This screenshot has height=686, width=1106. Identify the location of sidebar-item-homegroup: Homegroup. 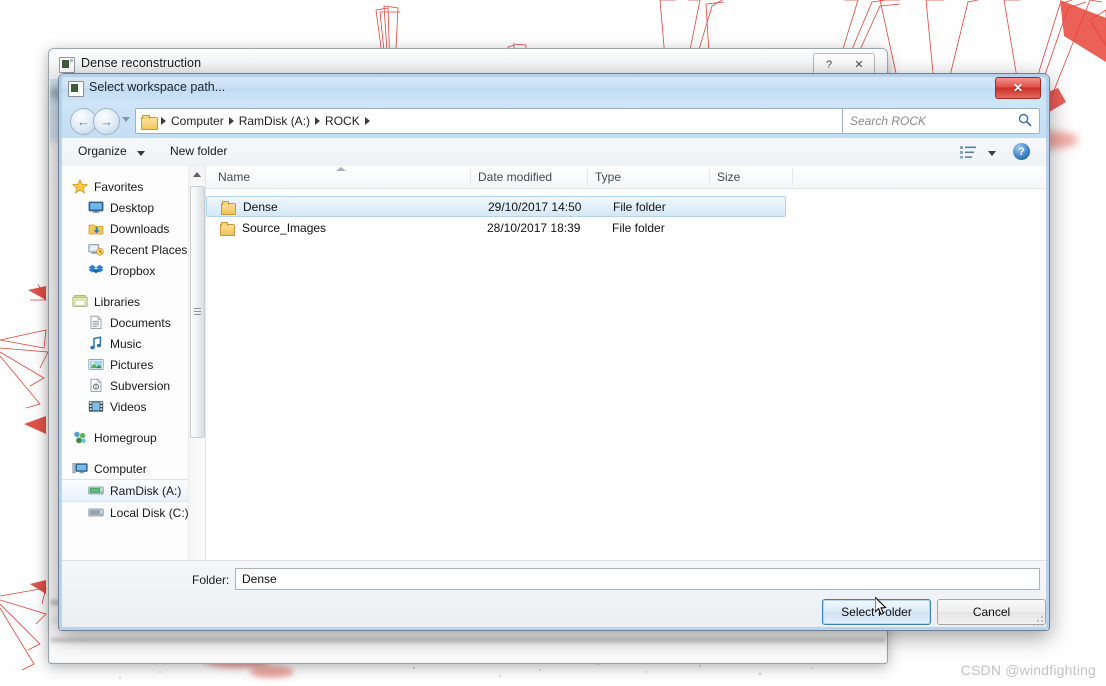
(132, 437).